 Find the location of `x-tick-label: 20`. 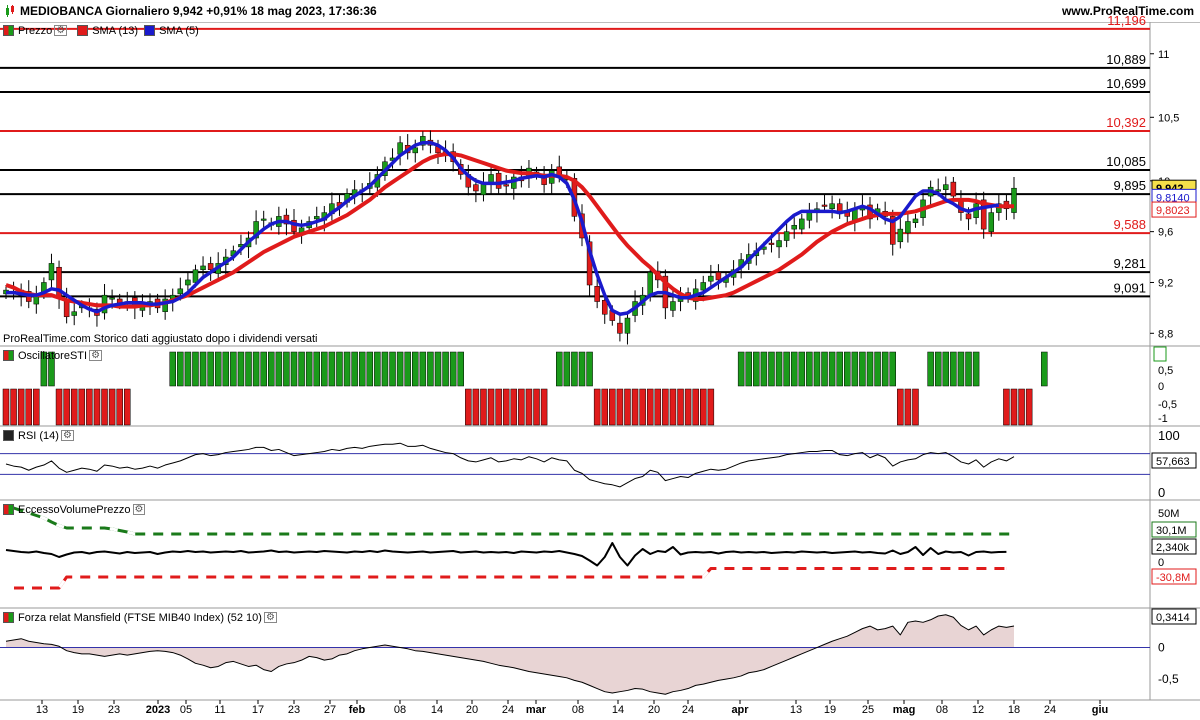

x-tick-label: 20 is located at coordinates (472, 710).